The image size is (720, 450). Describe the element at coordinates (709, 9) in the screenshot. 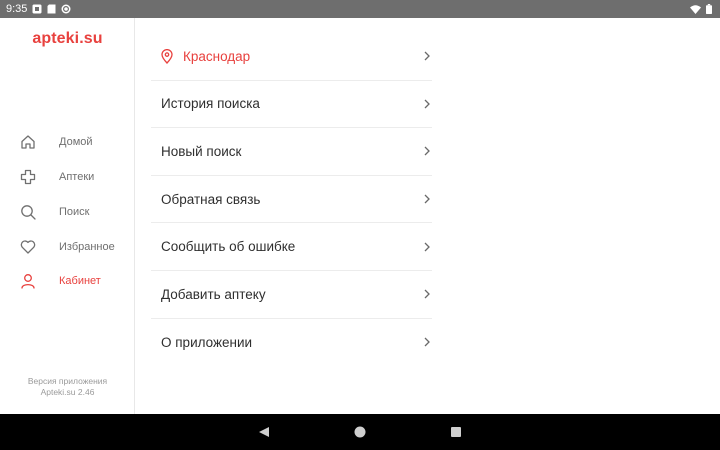

I see `battery-icon` at that location.